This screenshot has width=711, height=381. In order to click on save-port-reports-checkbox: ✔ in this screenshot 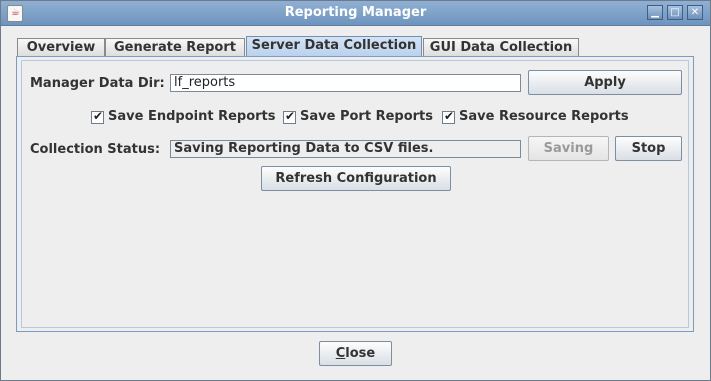, I will do `click(289, 116)`.